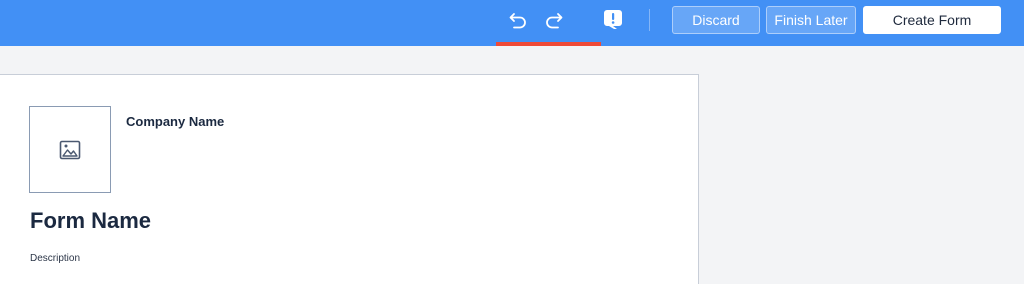 This screenshot has height=284, width=1024. Describe the element at coordinates (90, 221) in the screenshot. I see `form-title: Form Name` at that location.